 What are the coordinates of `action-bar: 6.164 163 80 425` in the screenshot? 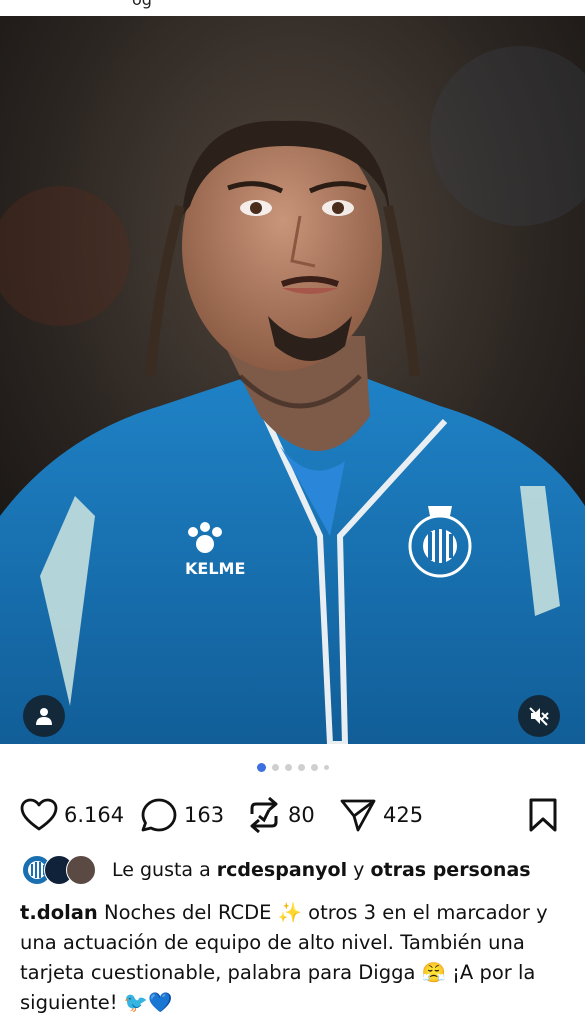 It's located at (292, 815).